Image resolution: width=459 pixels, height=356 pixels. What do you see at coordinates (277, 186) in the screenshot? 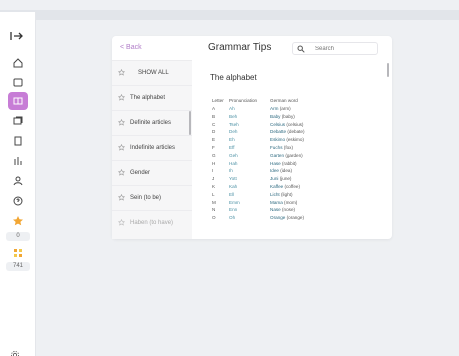
I see `german-word: Kaffee` at bounding box center [277, 186].